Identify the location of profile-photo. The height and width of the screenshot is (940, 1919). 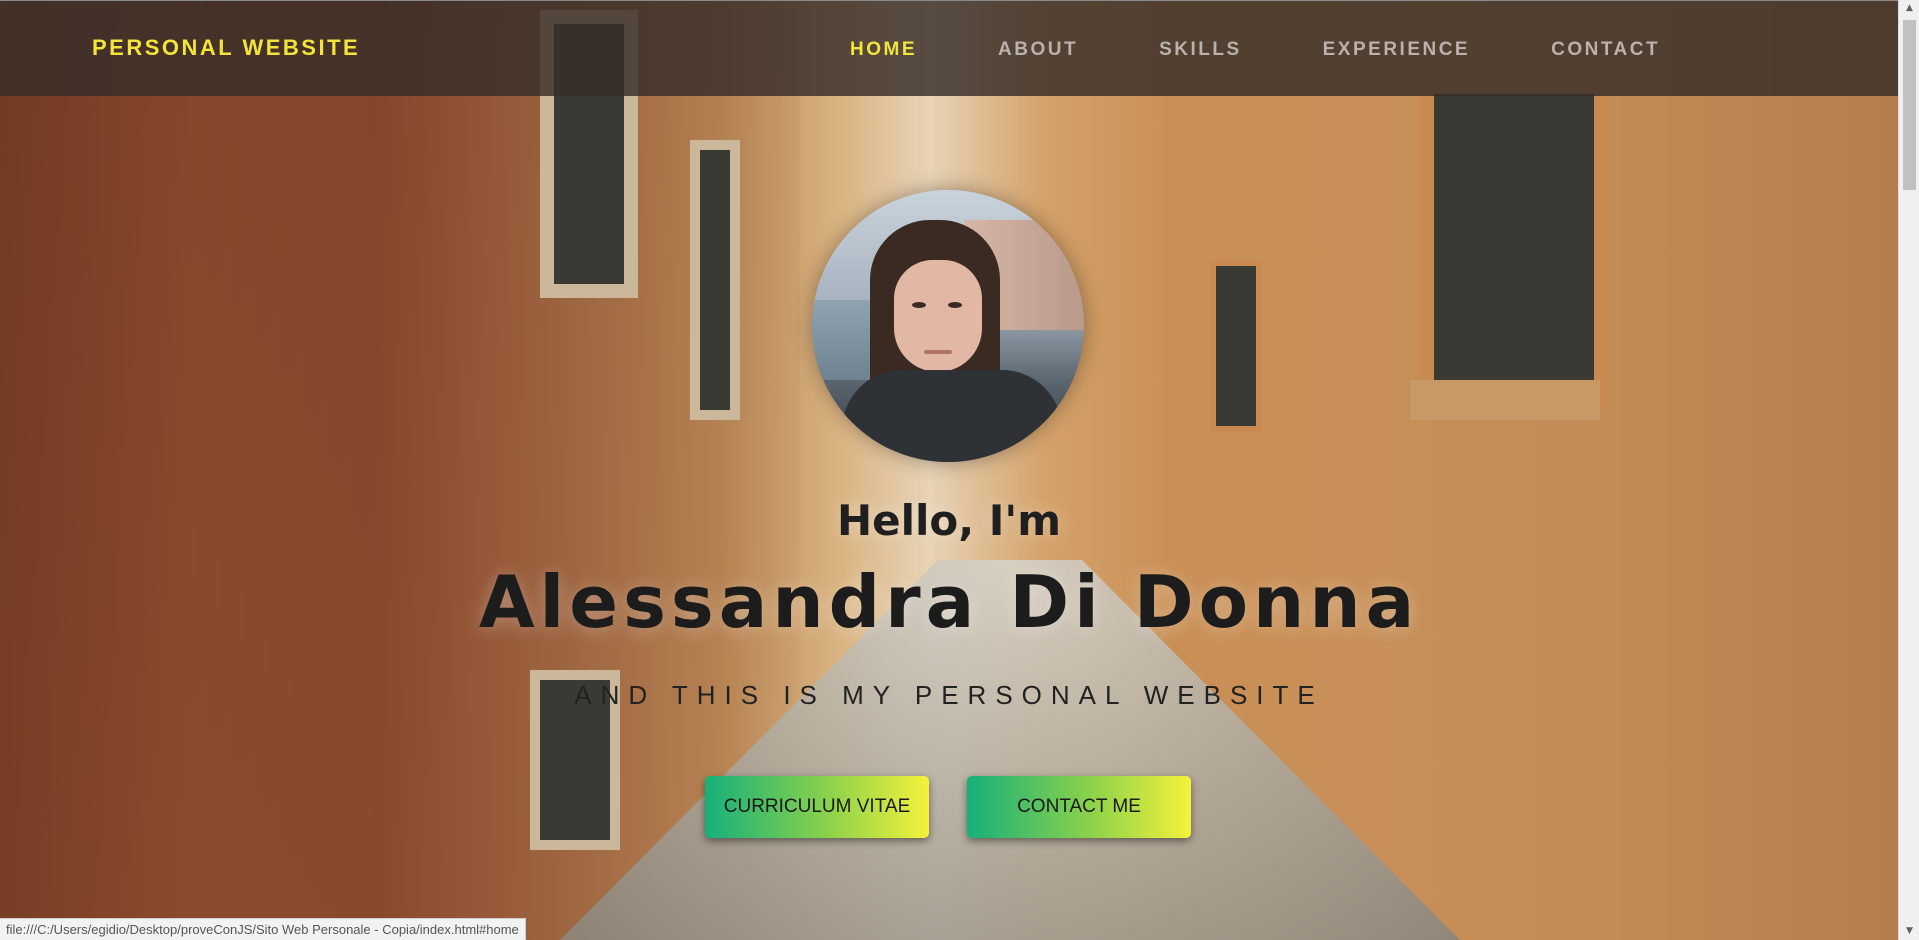
(948, 326).